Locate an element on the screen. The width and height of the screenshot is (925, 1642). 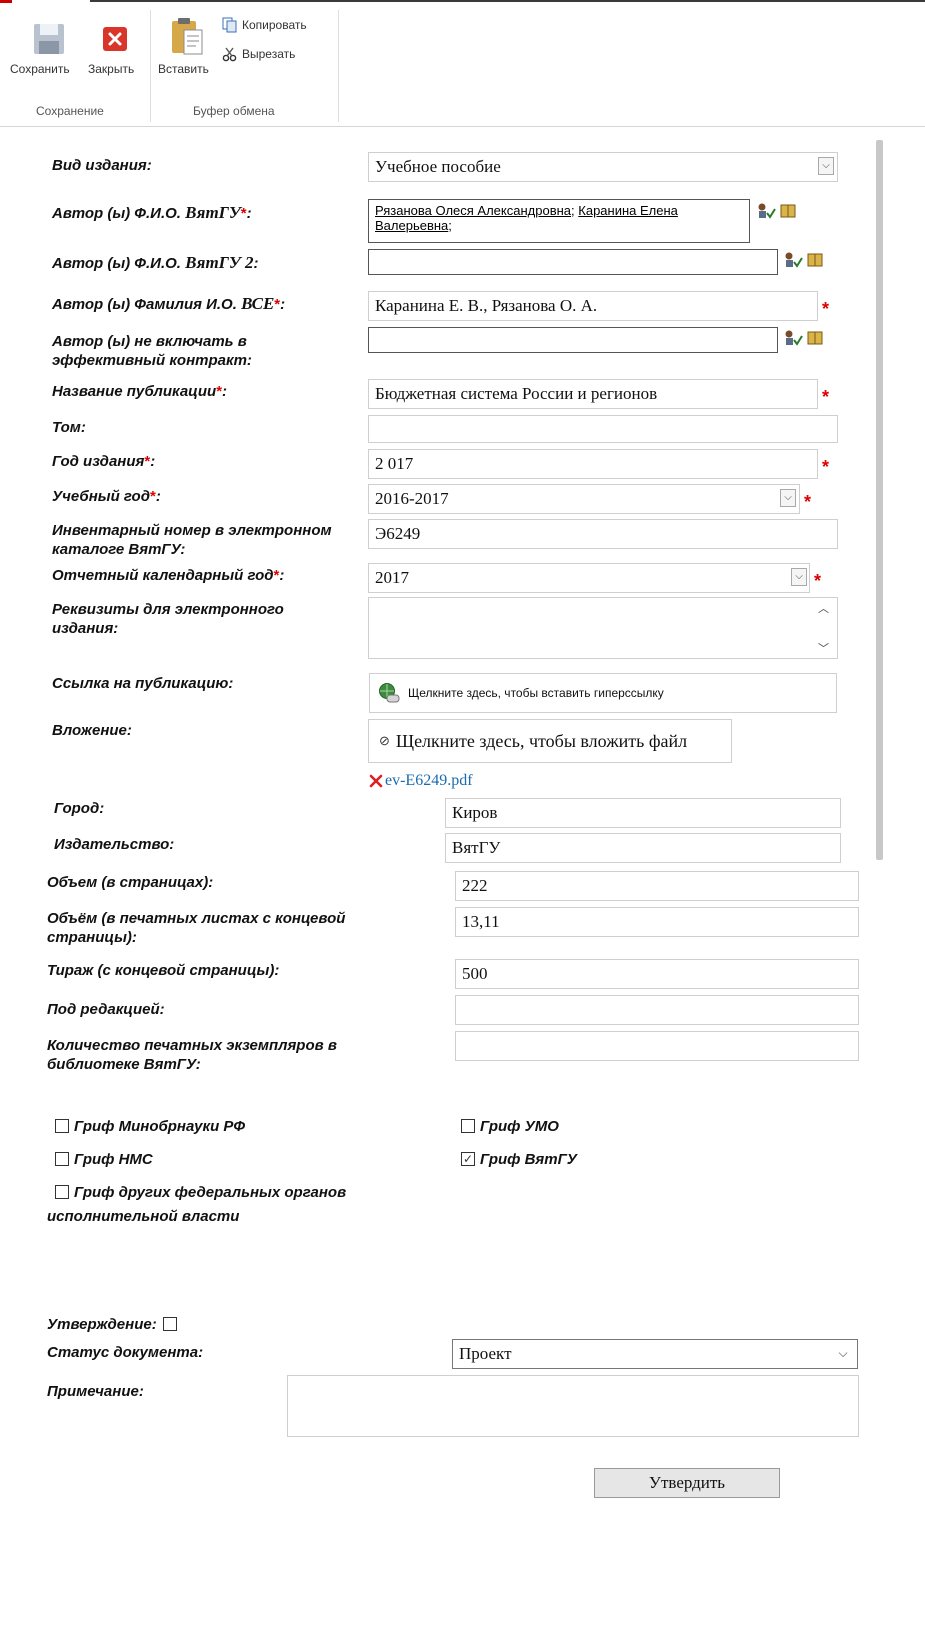
author-all-input: Каранина Е. В., Рязанова О. А. is located at coordinates (593, 306).